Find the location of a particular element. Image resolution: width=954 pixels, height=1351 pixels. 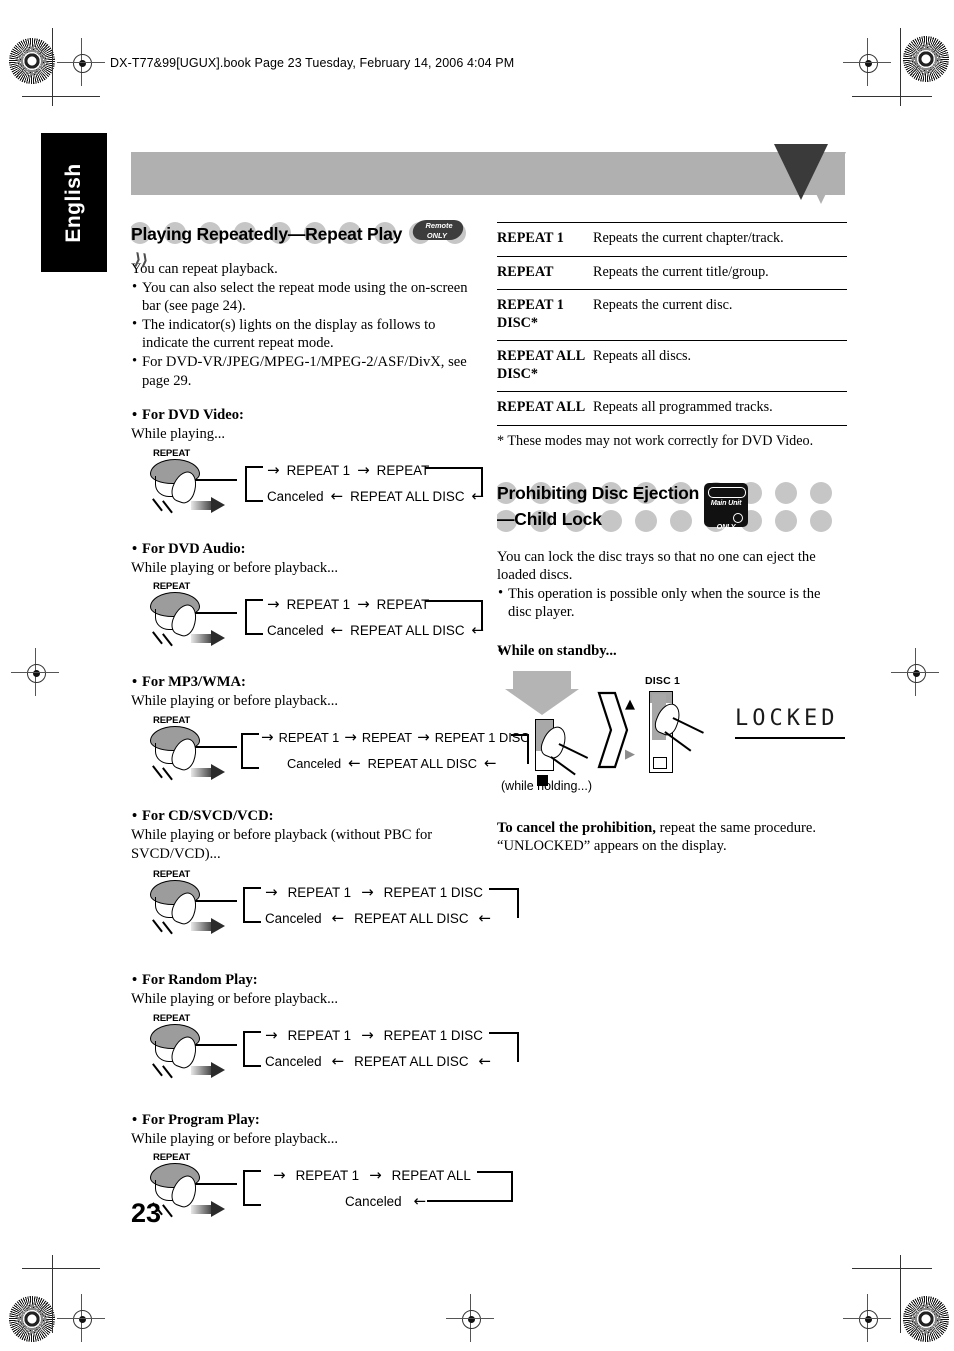

table-row: REPEAT ALL DISC* Repeats all discs. is located at coordinates (672, 366).